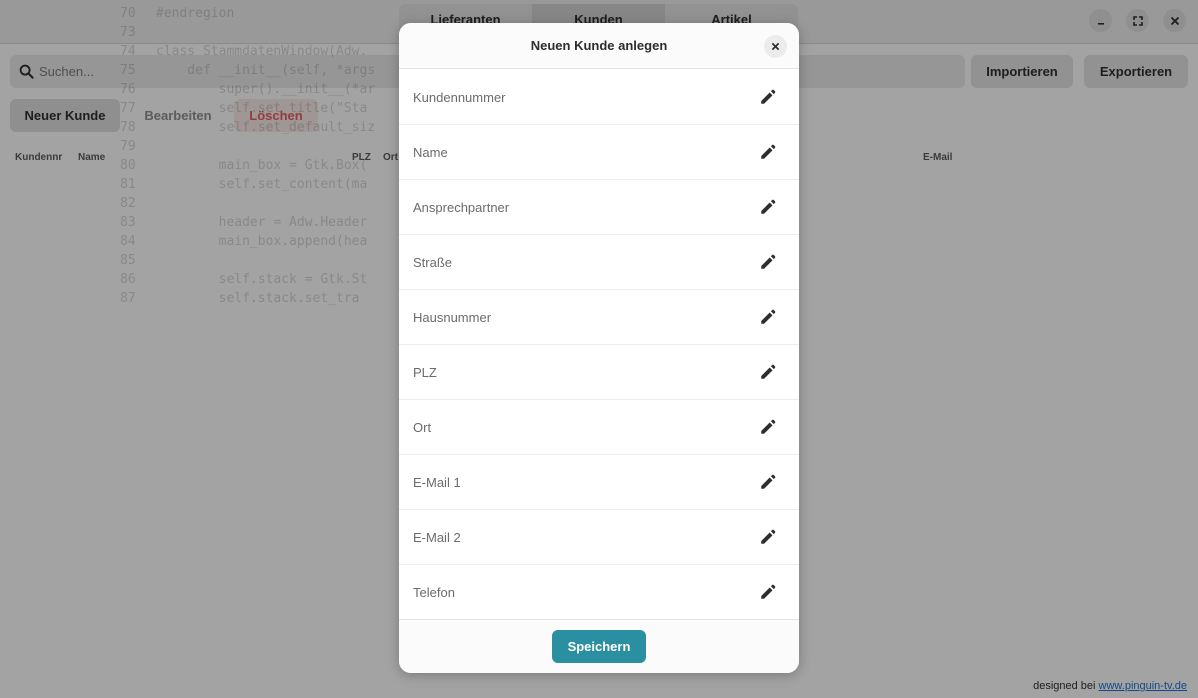 The width and height of the screenshot is (1198, 698). I want to click on dialog-title: Neuen Kunde anlegen, so click(599, 45).